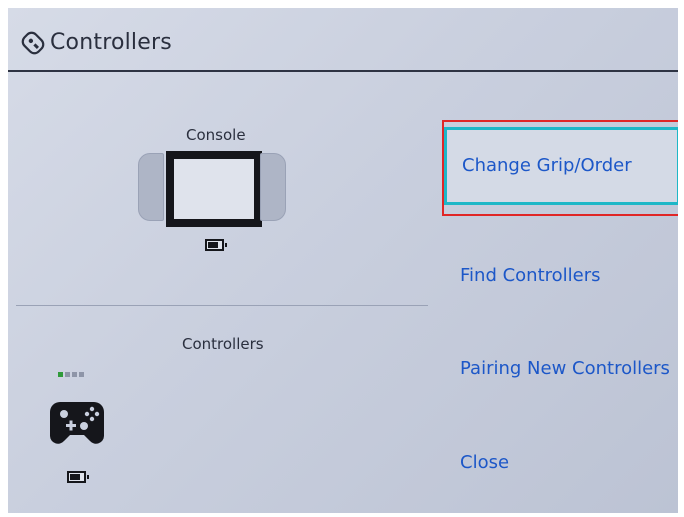  Describe the element at coordinates (33, 43) in the screenshot. I see `controller-settings-icon` at that location.